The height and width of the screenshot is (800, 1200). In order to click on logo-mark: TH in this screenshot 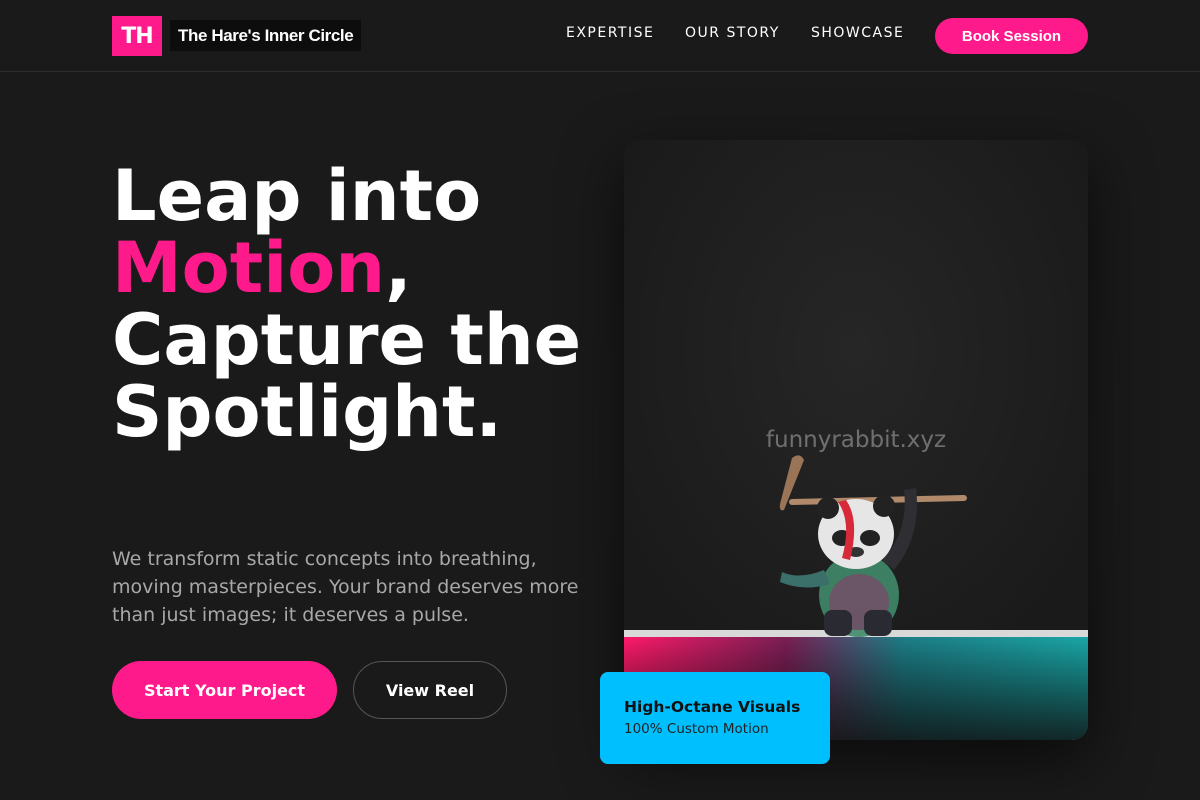, I will do `click(137, 36)`.